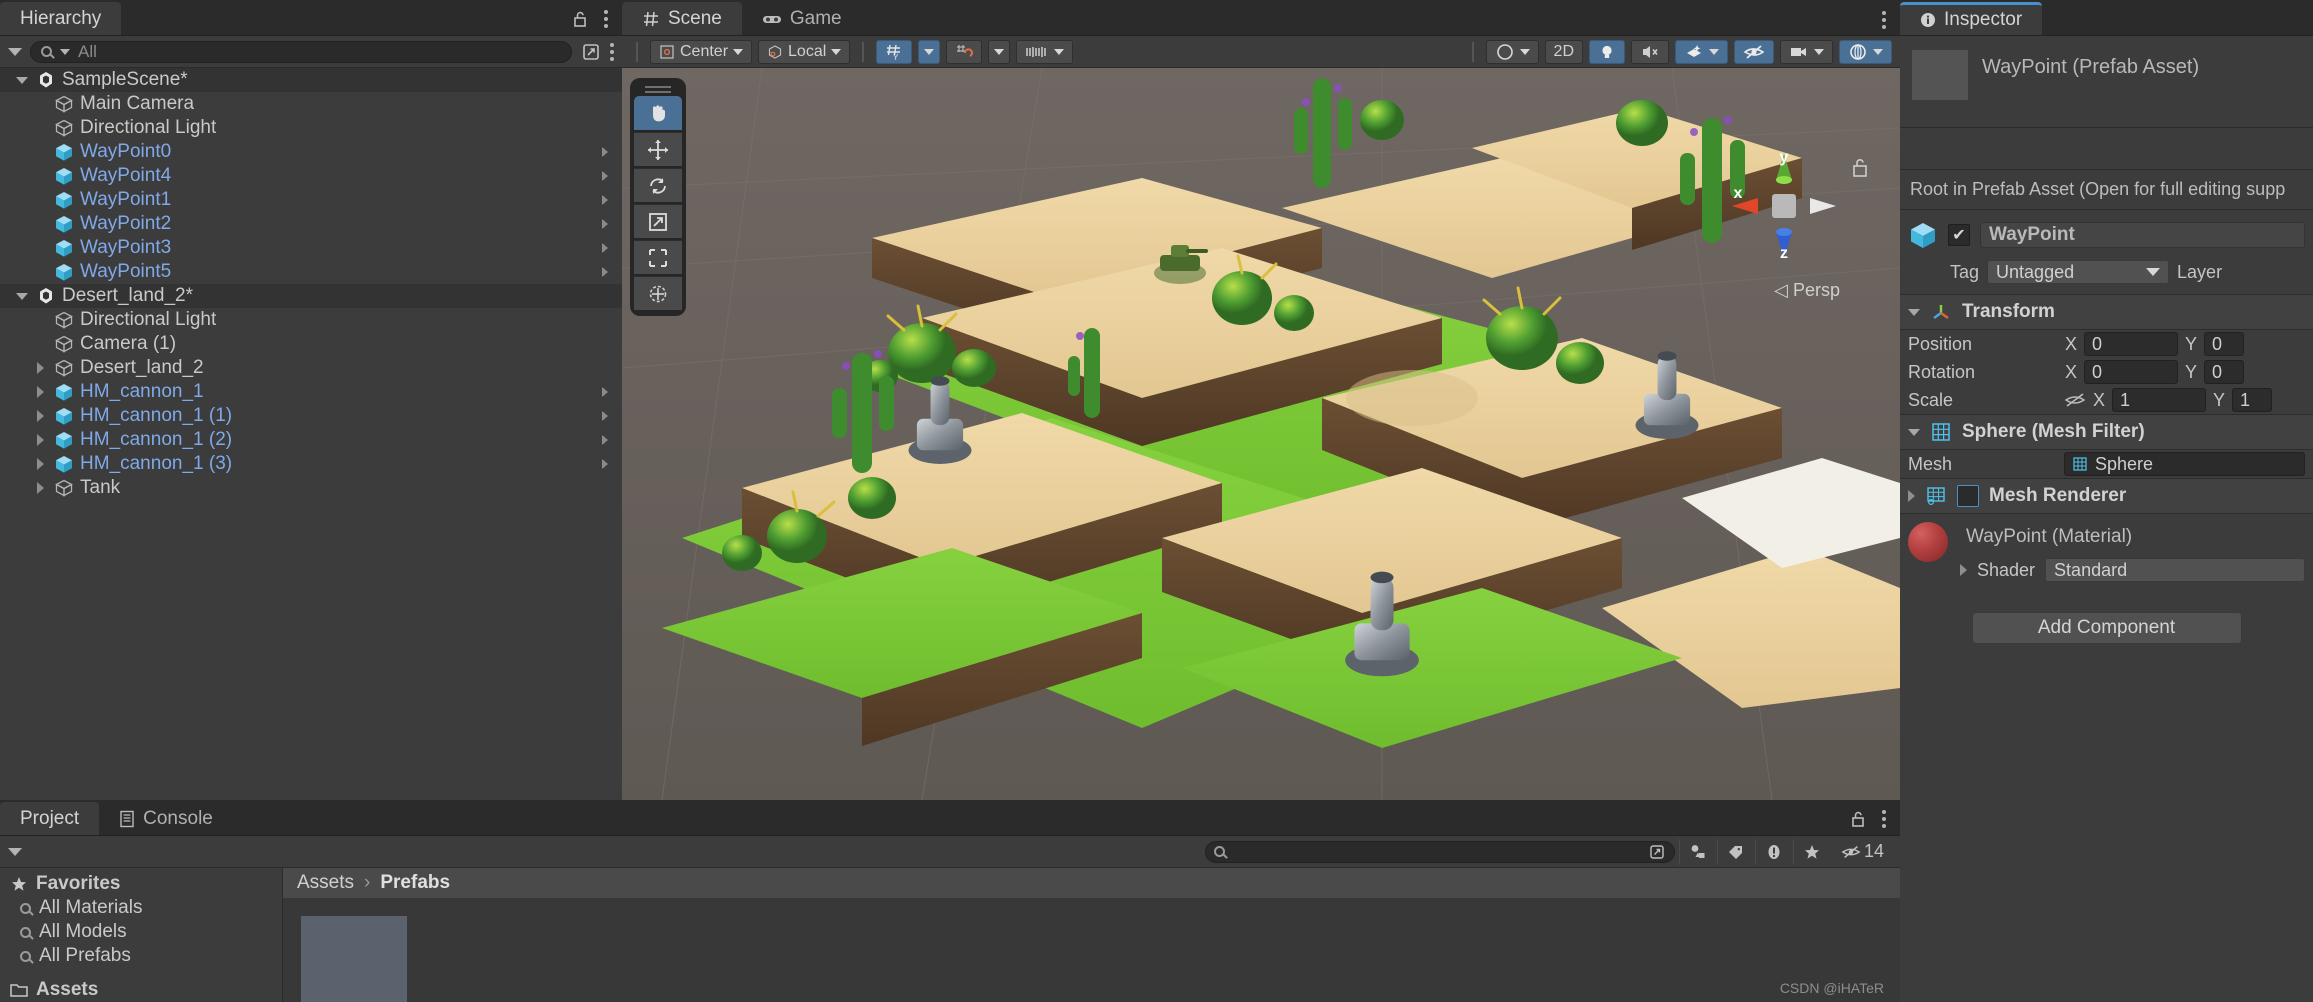 This screenshot has width=2313, height=1002. Describe the element at coordinates (311, 440) in the screenshot. I see `hierarchy-item-hm-cannon-1-2: HM_cannon_1 (2)` at that location.